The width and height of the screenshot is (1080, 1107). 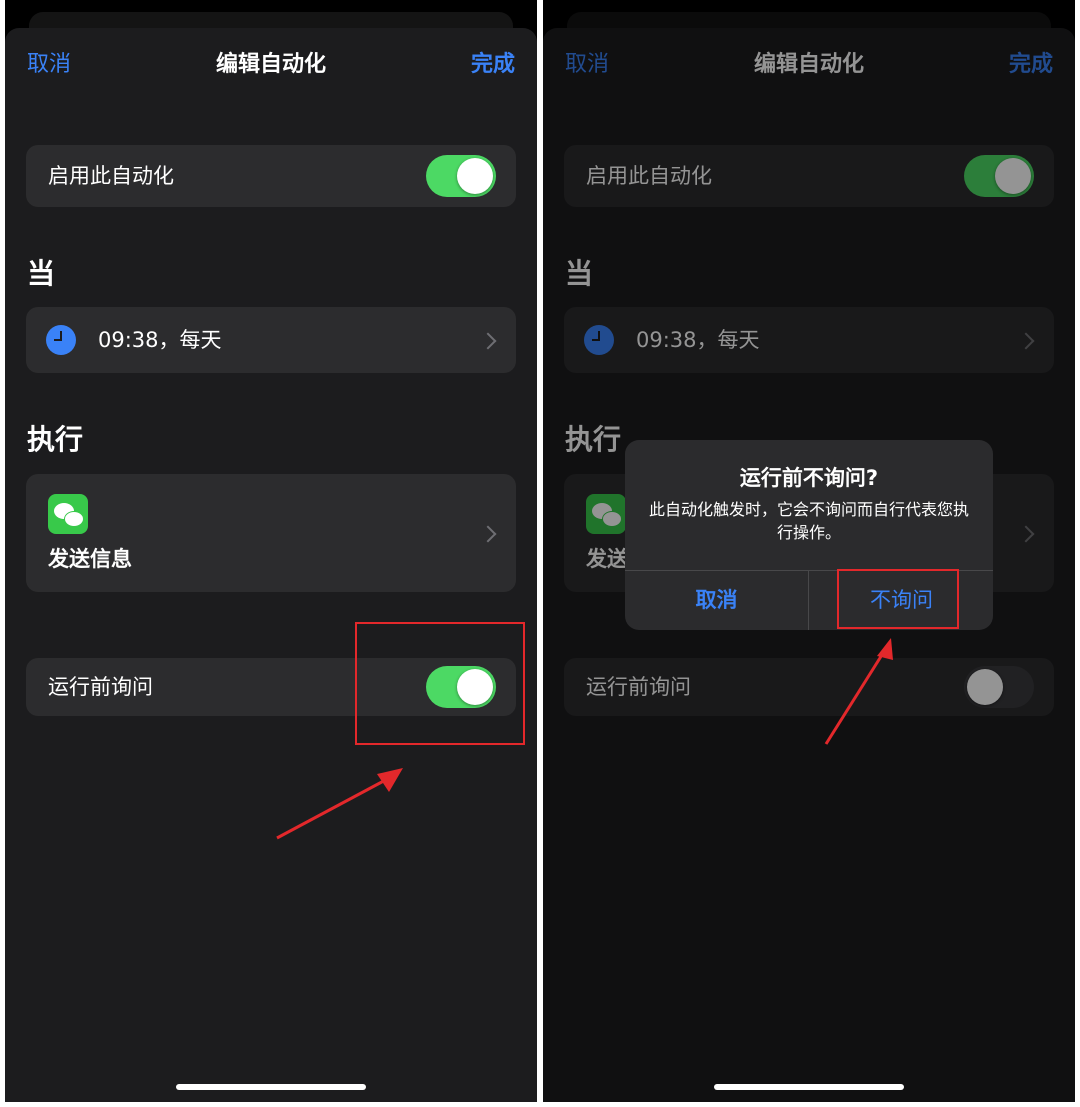 What do you see at coordinates (271, 176) in the screenshot?
I see `enable-automation-row: 启用此自动化` at bounding box center [271, 176].